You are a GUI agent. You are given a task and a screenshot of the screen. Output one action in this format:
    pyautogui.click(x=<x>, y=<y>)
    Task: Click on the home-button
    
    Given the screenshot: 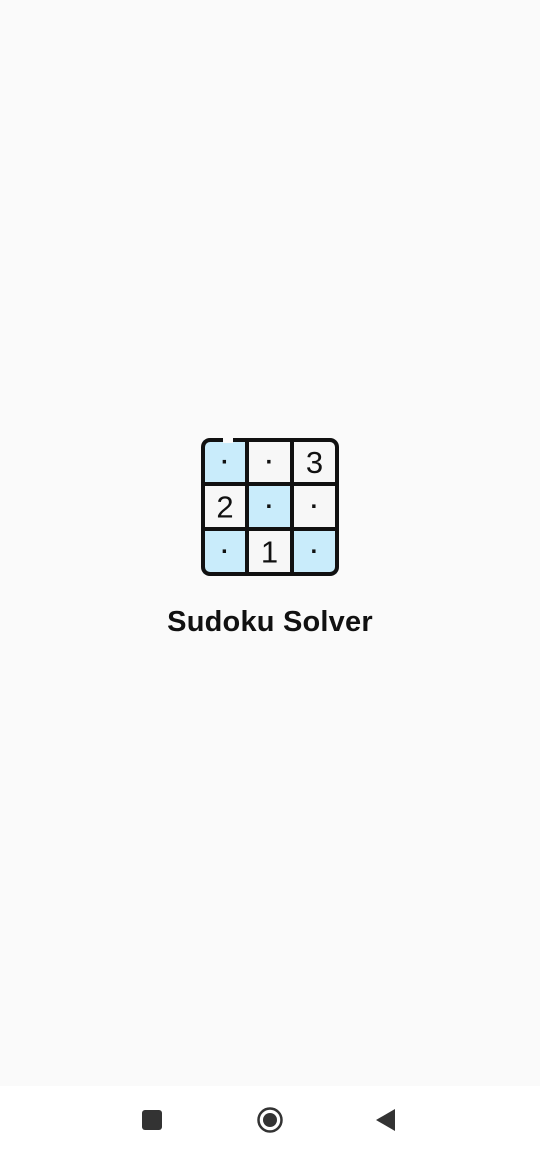 What is the action you would take?
    pyautogui.click(x=270, y=1120)
    